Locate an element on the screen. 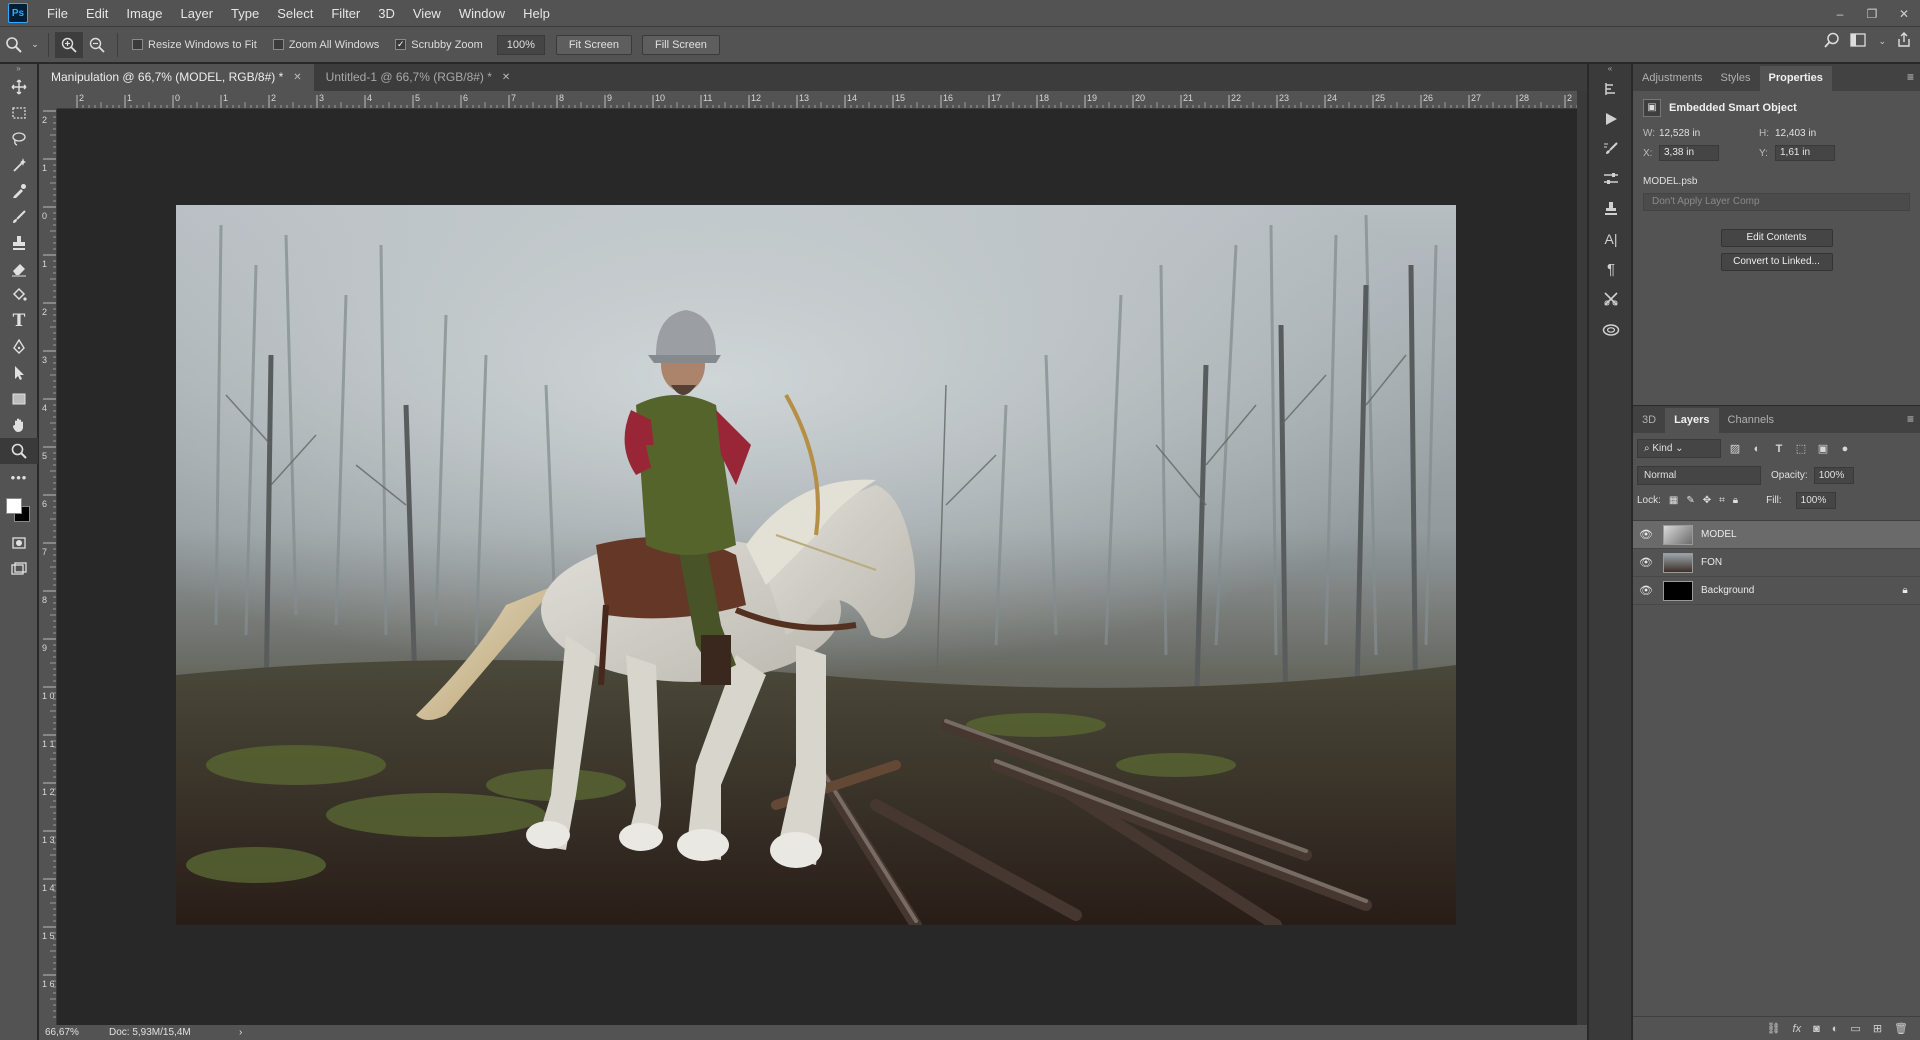  vertical-scrollbar is located at coordinates (1582, 558).